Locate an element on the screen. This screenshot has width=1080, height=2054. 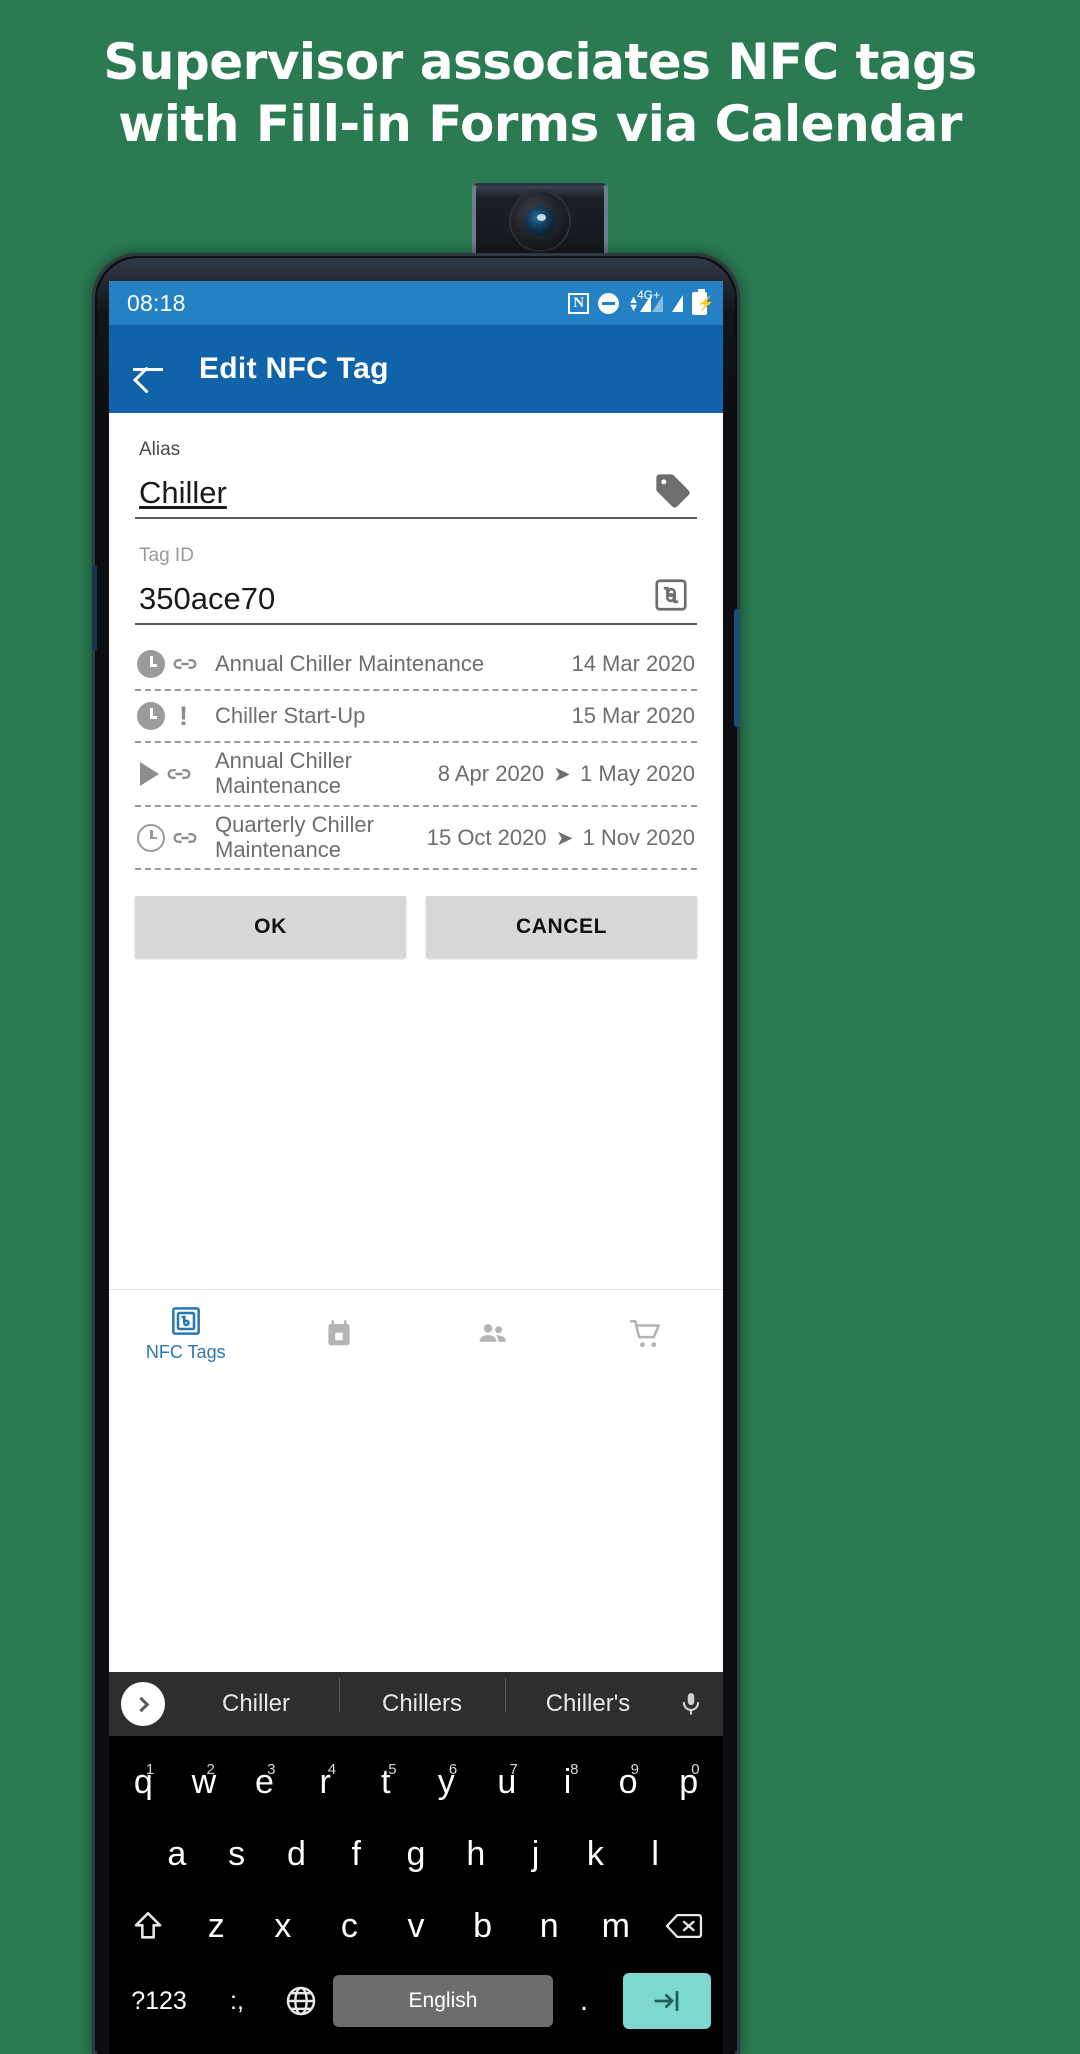
suggestion-3: Chiller's is located at coordinates (588, 1698).